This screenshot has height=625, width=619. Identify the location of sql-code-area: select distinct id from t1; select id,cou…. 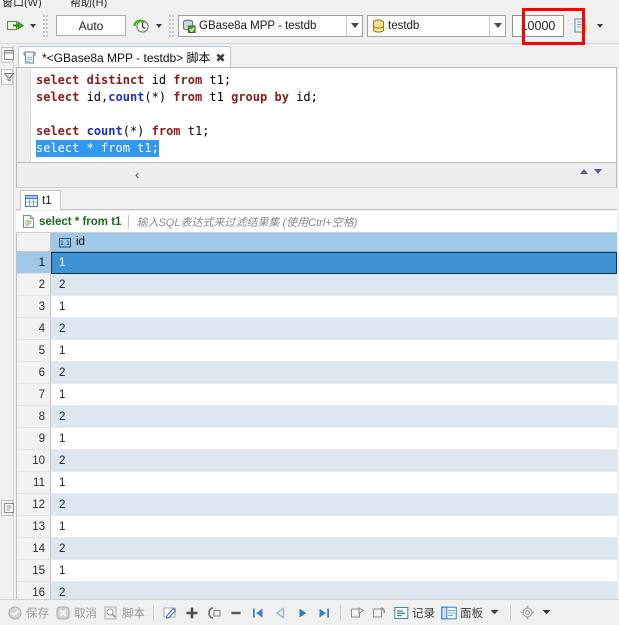
(323, 115).